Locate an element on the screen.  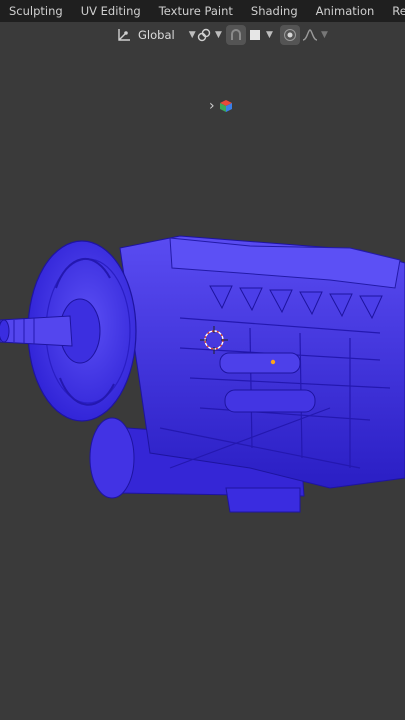
color-cube-icon is located at coordinates (226, 106).